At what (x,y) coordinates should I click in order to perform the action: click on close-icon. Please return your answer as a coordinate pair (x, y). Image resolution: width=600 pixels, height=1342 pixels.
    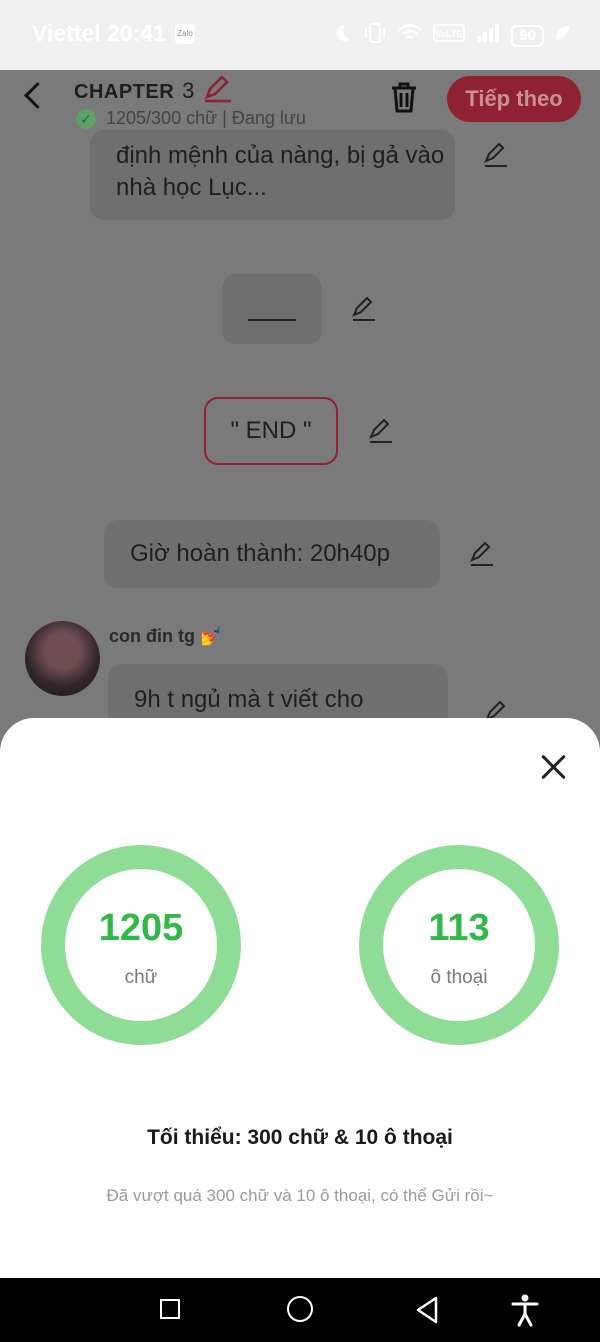
    Looking at the image, I should click on (554, 767).